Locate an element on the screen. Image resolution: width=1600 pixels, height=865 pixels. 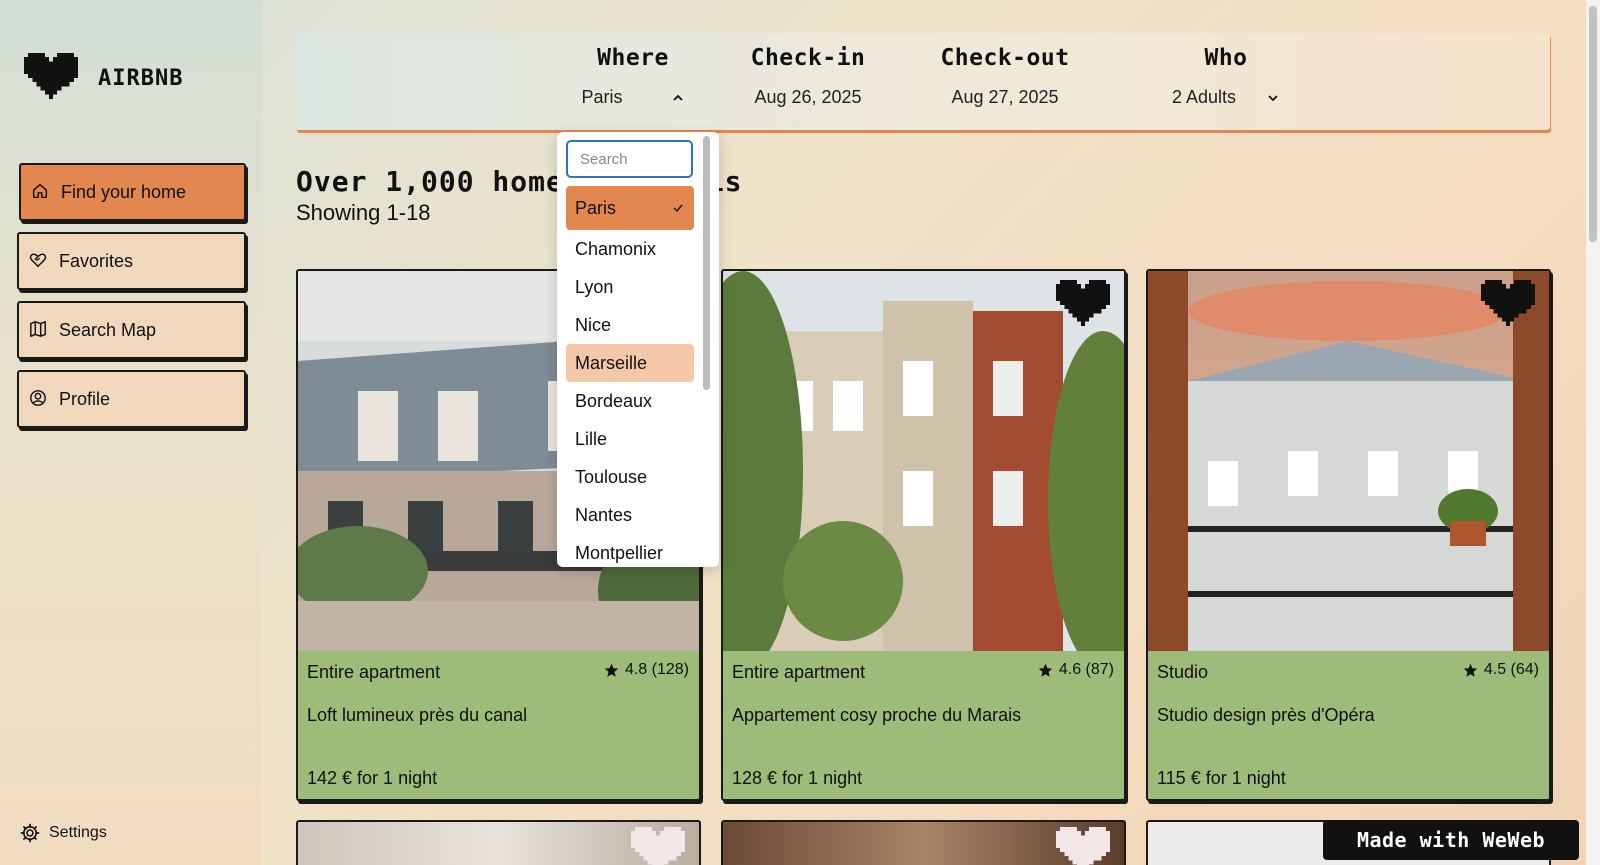
where-select: Paris is located at coordinates (633, 97).